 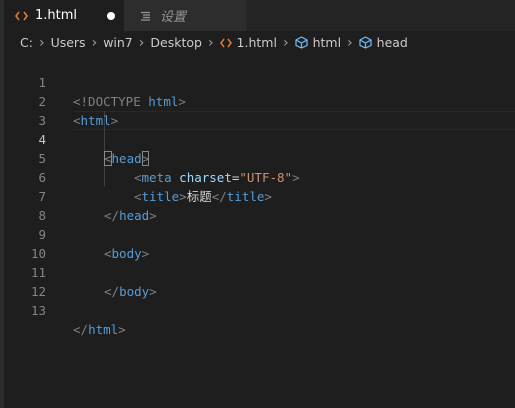 I want to click on breadcrumb-item: html, so click(x=327, y=42).